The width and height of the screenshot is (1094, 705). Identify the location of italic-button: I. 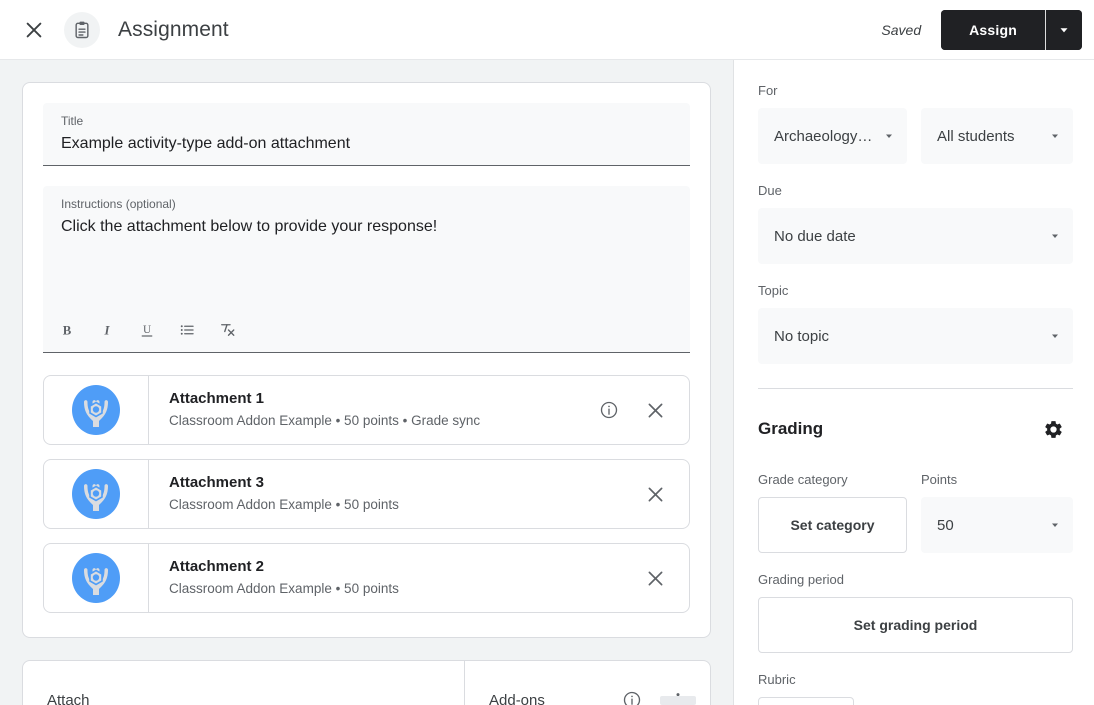
(107, 330).